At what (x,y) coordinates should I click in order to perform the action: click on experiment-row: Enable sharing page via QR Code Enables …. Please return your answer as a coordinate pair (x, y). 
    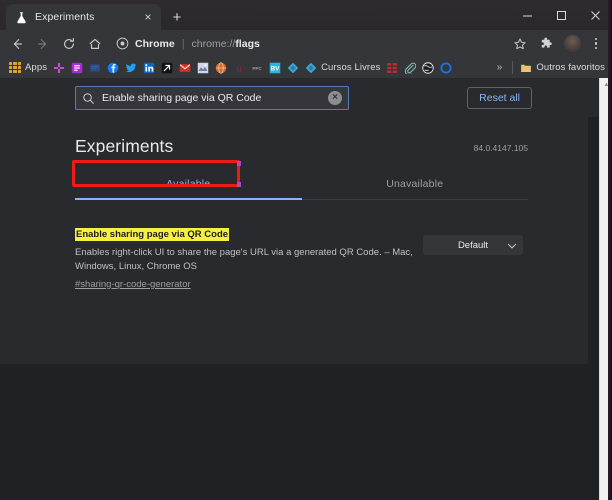
    Looking at the image, I should click on (301, 258).